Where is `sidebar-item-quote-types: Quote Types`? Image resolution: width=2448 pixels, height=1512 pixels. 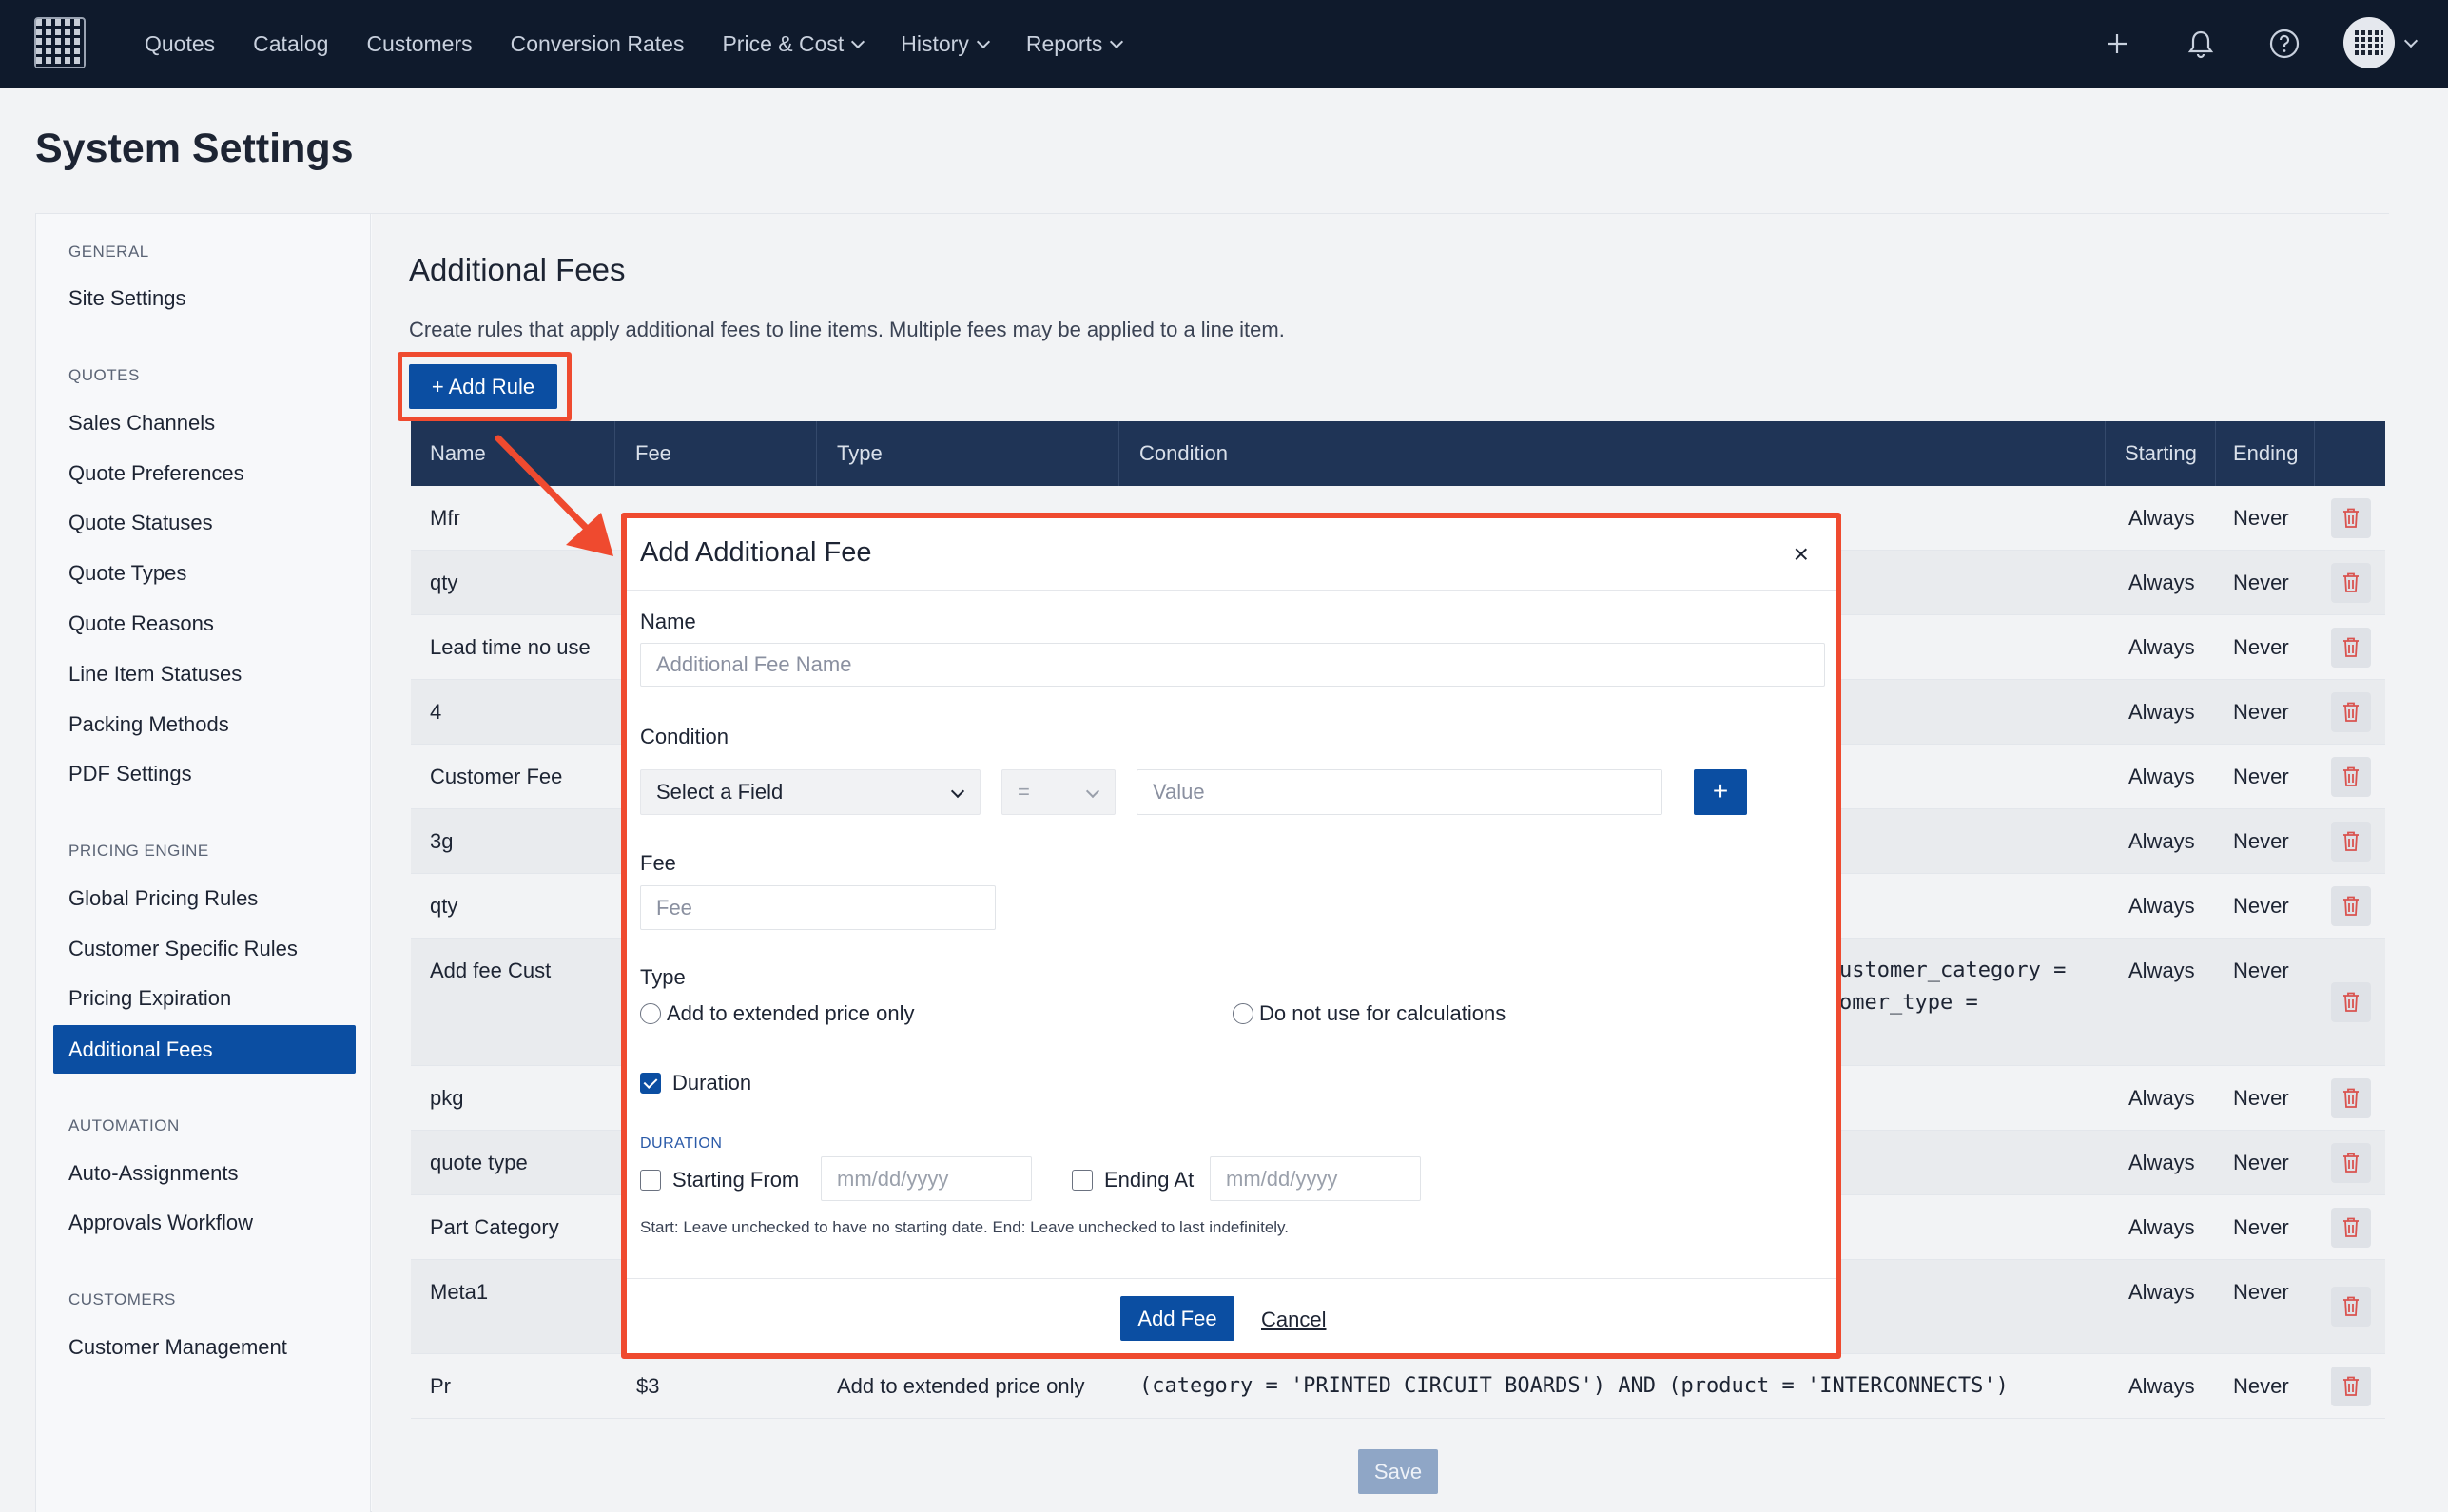
sidebar-item-quote-types: Quote Types is located at coordinates (127, 573).